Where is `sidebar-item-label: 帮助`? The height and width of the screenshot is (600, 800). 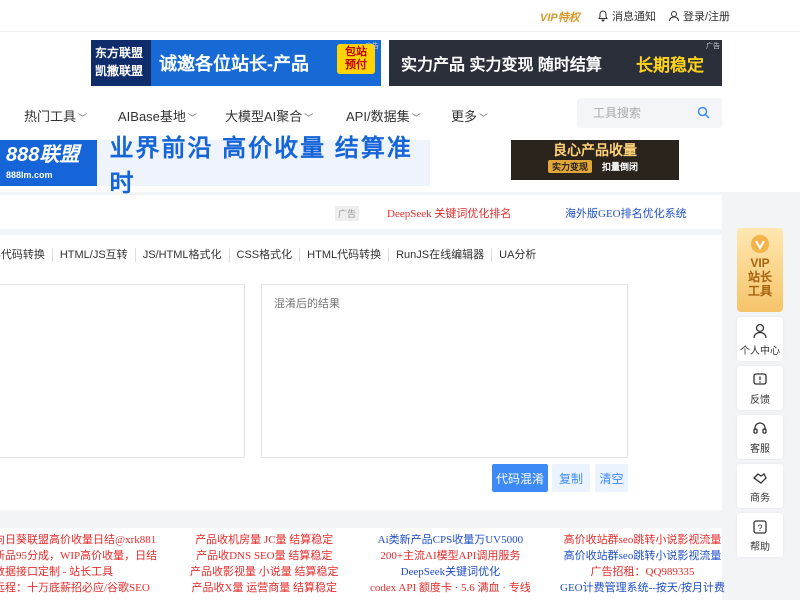 sidebar-item-label: 帮助 is located at coordinates (760, 547).